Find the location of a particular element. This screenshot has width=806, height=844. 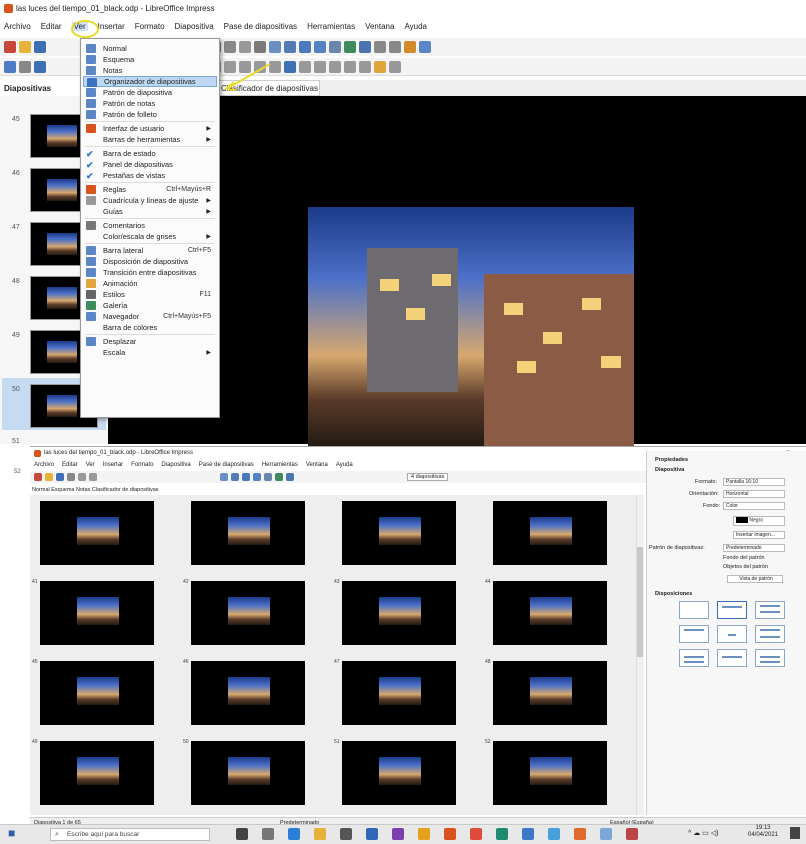

menu-item-cuadrícula-y-líneas-de-ajuste: Cuadrícula y líneas de ajuste ▶ is located at coordinates (150, 200).